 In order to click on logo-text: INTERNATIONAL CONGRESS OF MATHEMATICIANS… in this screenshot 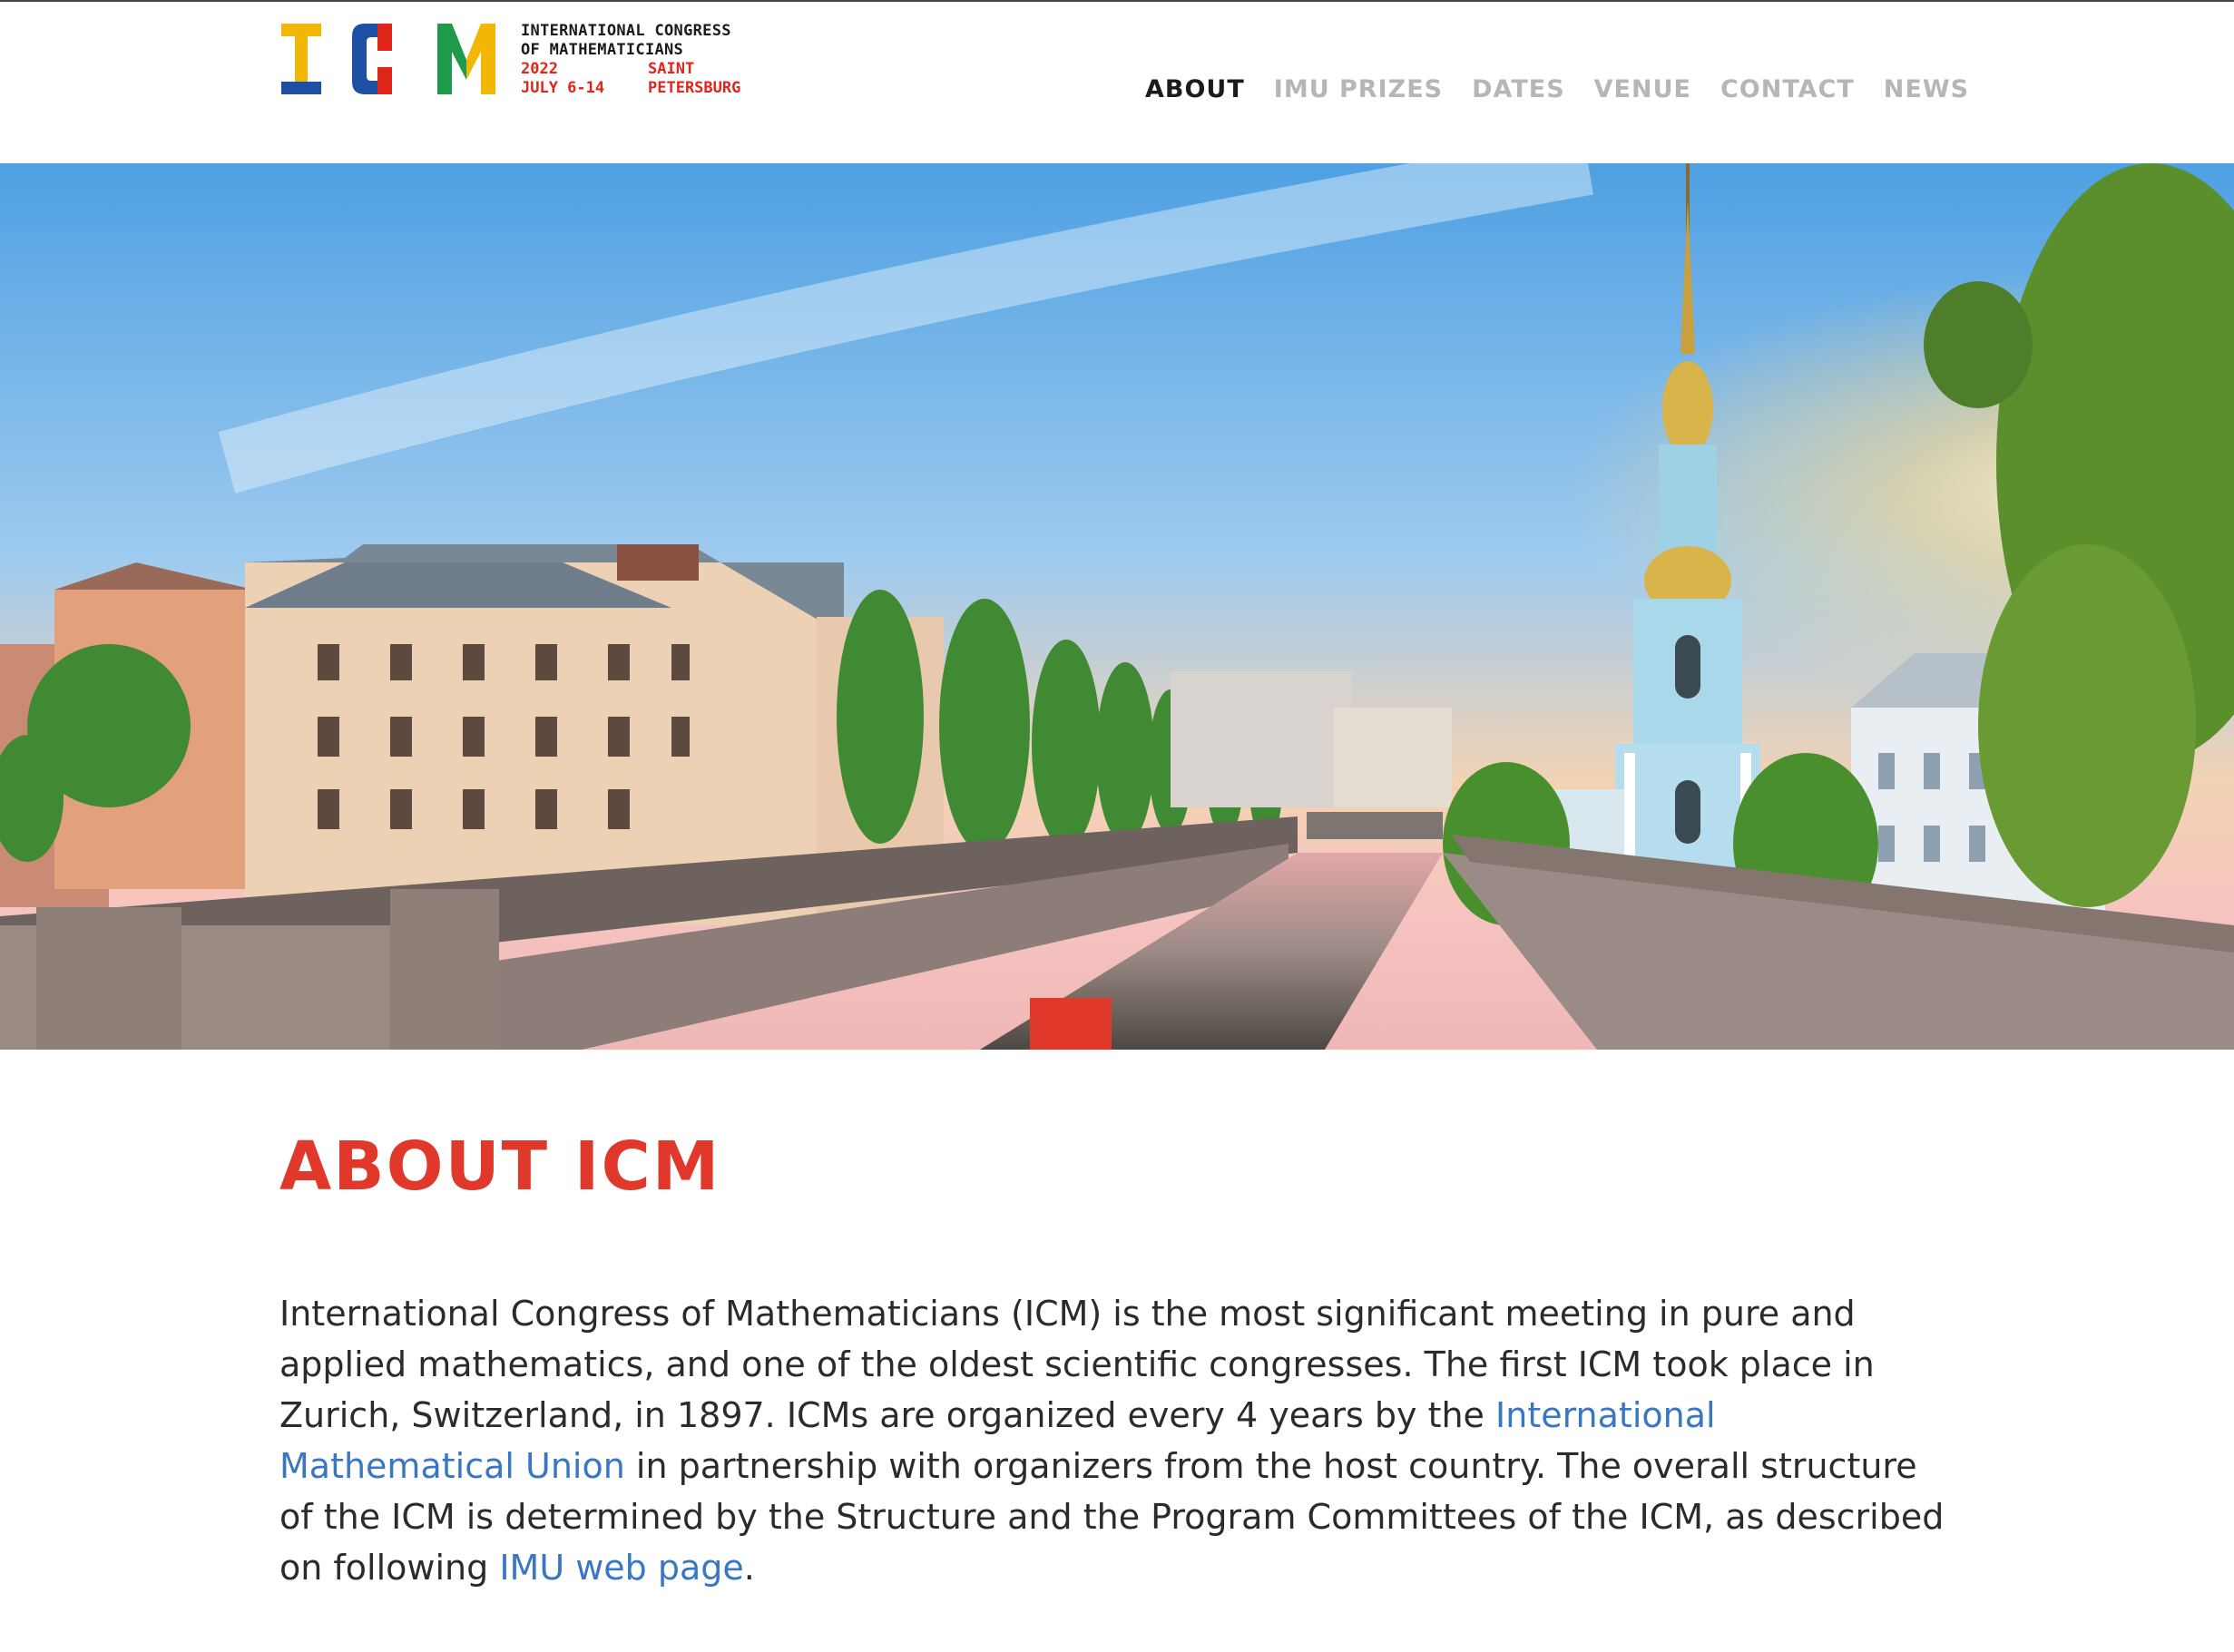, I will do `click(657, 60)`.